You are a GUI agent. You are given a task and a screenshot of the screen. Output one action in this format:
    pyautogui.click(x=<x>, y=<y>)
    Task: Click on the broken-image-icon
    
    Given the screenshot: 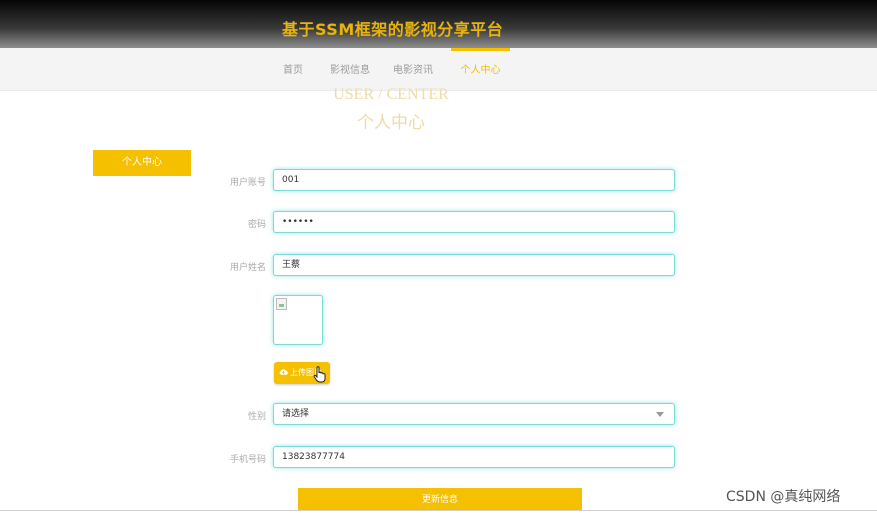 What is the action you would take?
    pyautogui.click(x=281, y=304)
    